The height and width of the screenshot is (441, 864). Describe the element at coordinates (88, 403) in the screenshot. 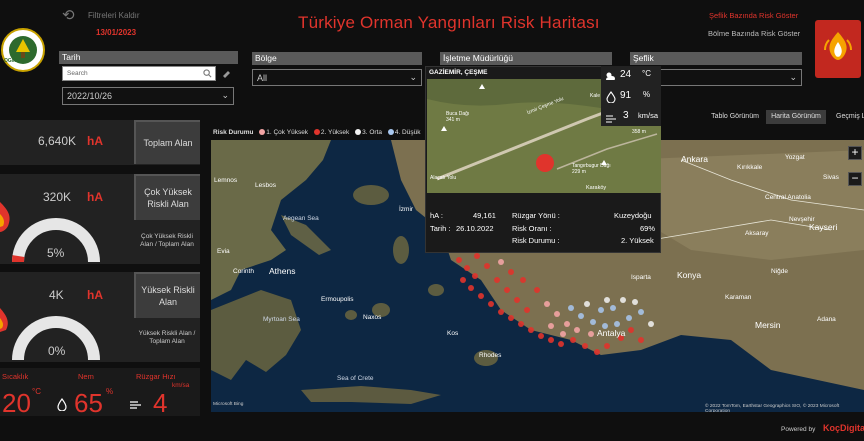

I see `humidity-value: 65` at that location.